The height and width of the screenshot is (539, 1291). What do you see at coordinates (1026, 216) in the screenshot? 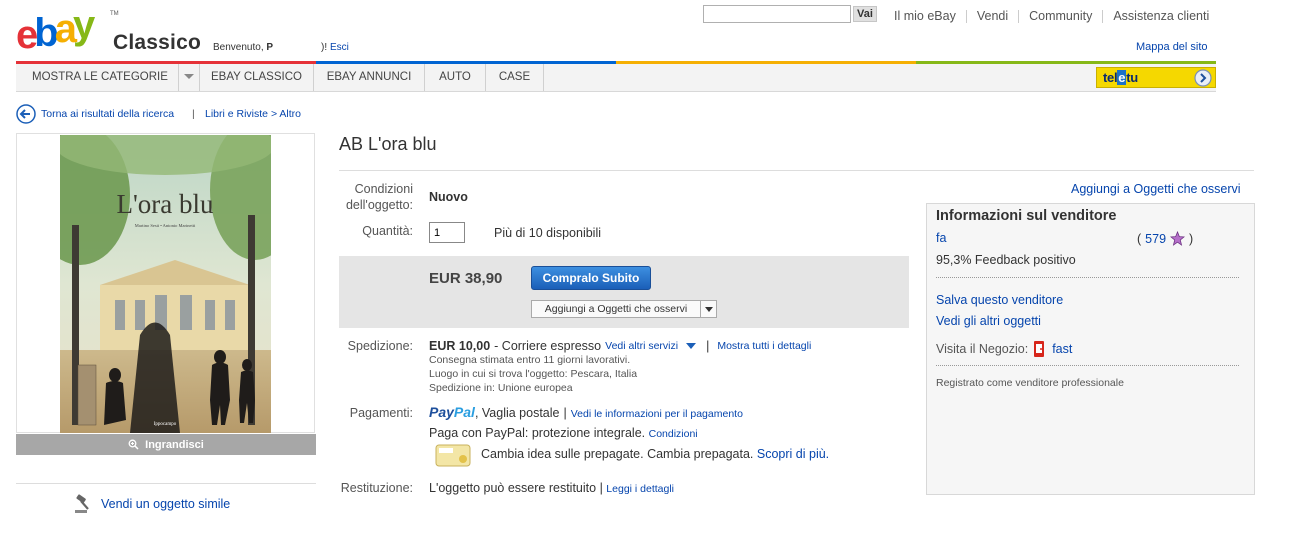
I see `seller-info-title: Informazioni sul venditore` at bounding box center [1026, 216].